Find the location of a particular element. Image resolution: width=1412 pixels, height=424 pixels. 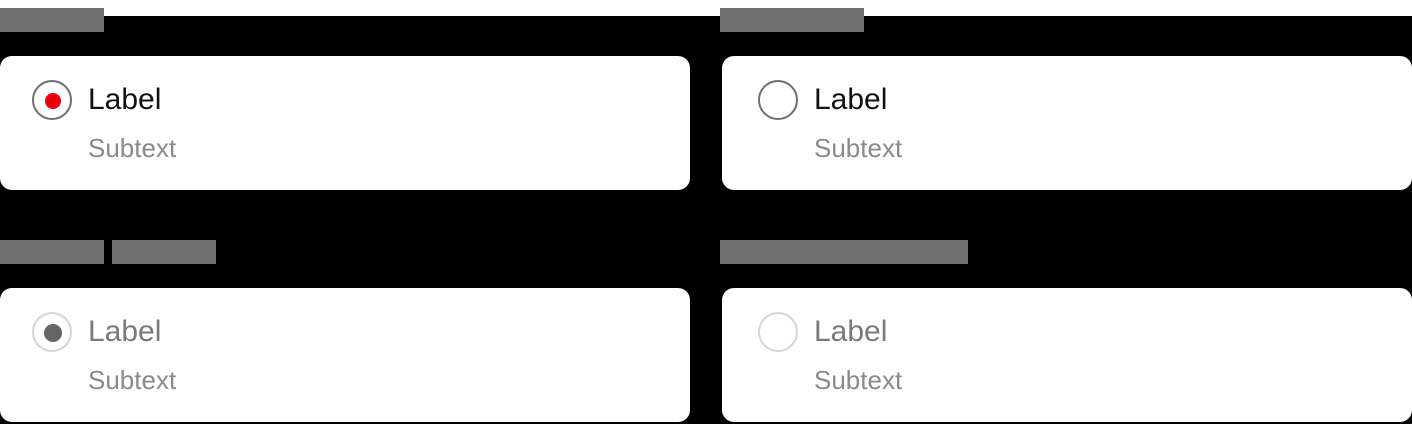

radio-selected-icon is located at coordinates (52, 100).